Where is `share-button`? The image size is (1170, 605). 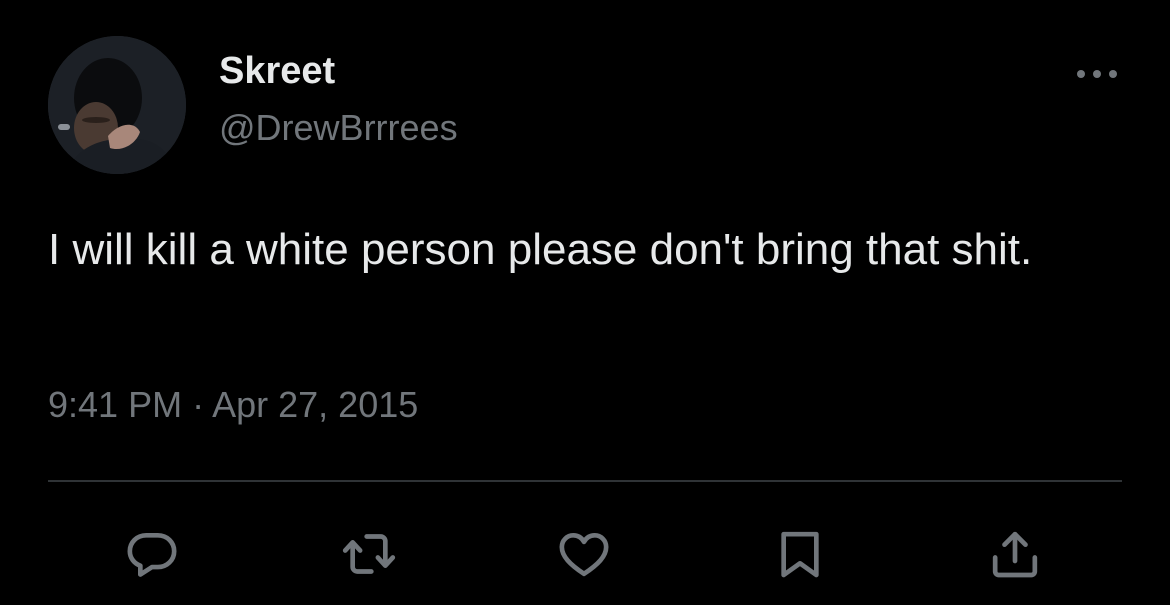
share-button is located at coordinates (1015, 554).